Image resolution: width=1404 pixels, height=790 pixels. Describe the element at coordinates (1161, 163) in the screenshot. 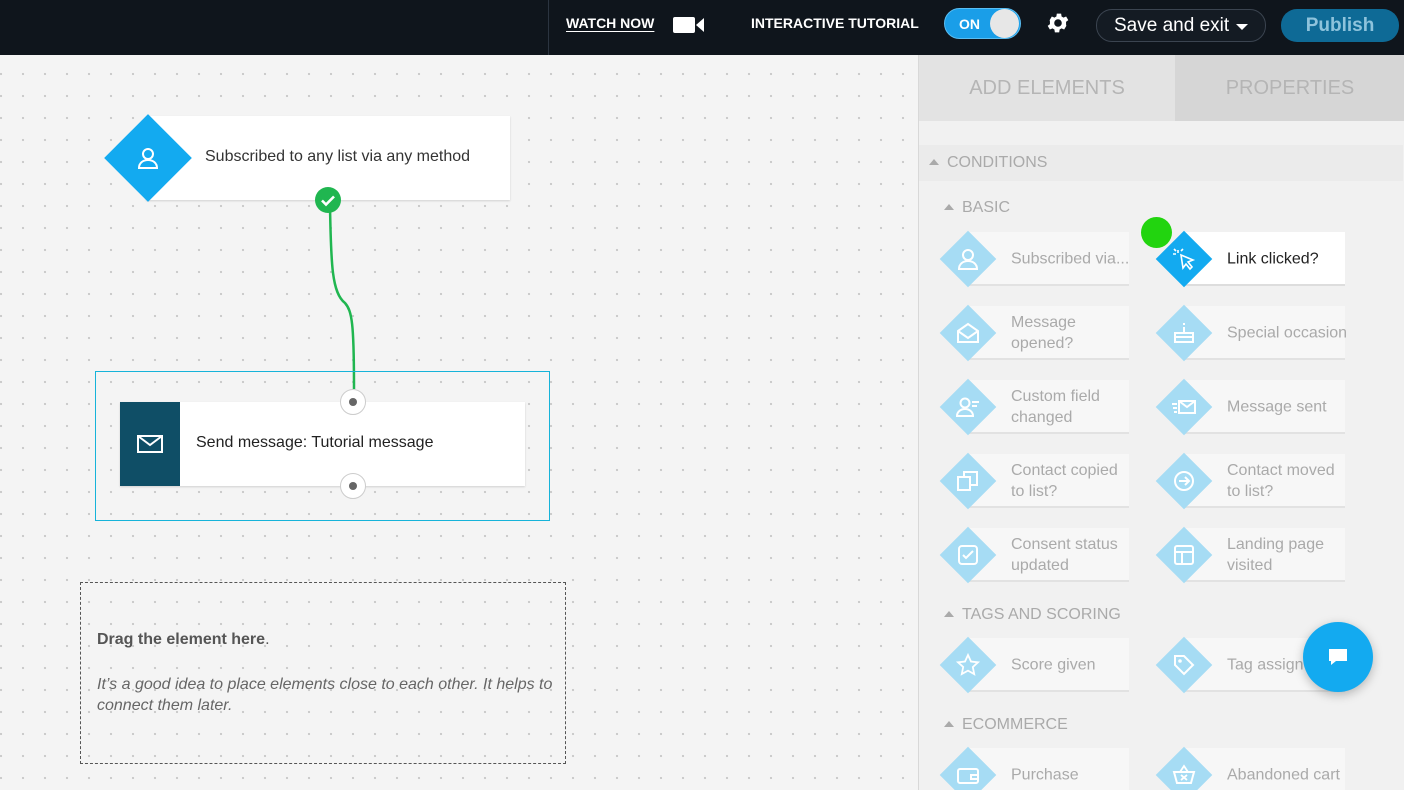

I see `conditions-header: CONDITIONS` at that location.